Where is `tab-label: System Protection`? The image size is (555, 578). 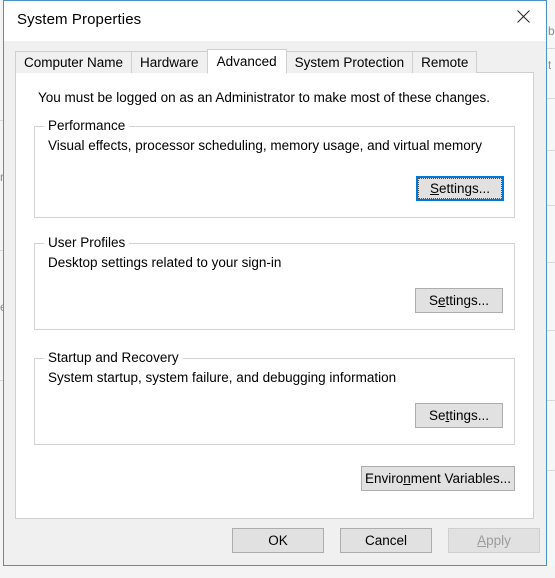
tab-label: System Protection is located at coordinates (349, 62).